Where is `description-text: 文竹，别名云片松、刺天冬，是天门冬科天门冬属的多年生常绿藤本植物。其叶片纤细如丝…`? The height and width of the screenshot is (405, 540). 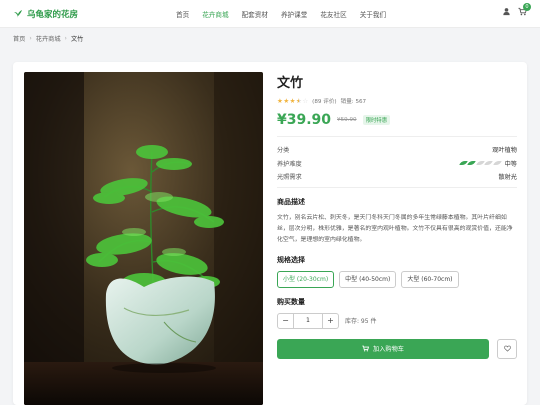 description-text: 文竹，别名云片松、刺天冬，是天门冬科天门冬属的多年生常绿藤本植物。其叶片纤细如丝… is located at coordinates (395, 228).